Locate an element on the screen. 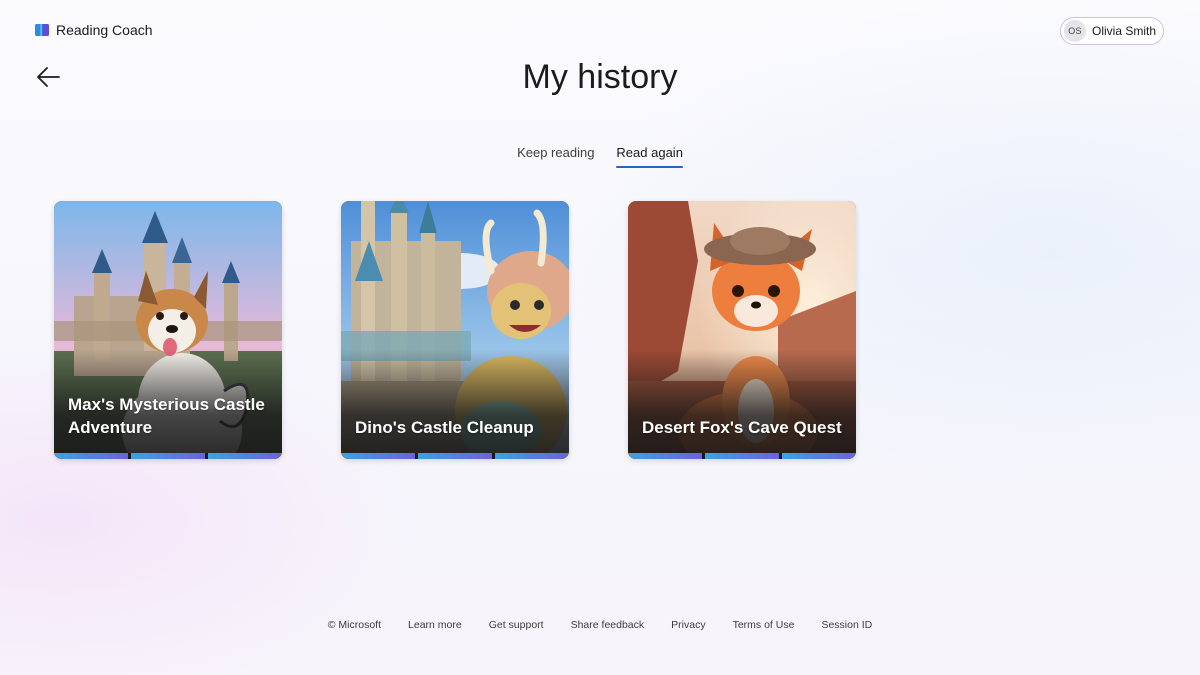  story-title: Dino's Castle Cleanup is located at coordinates (444, 427).